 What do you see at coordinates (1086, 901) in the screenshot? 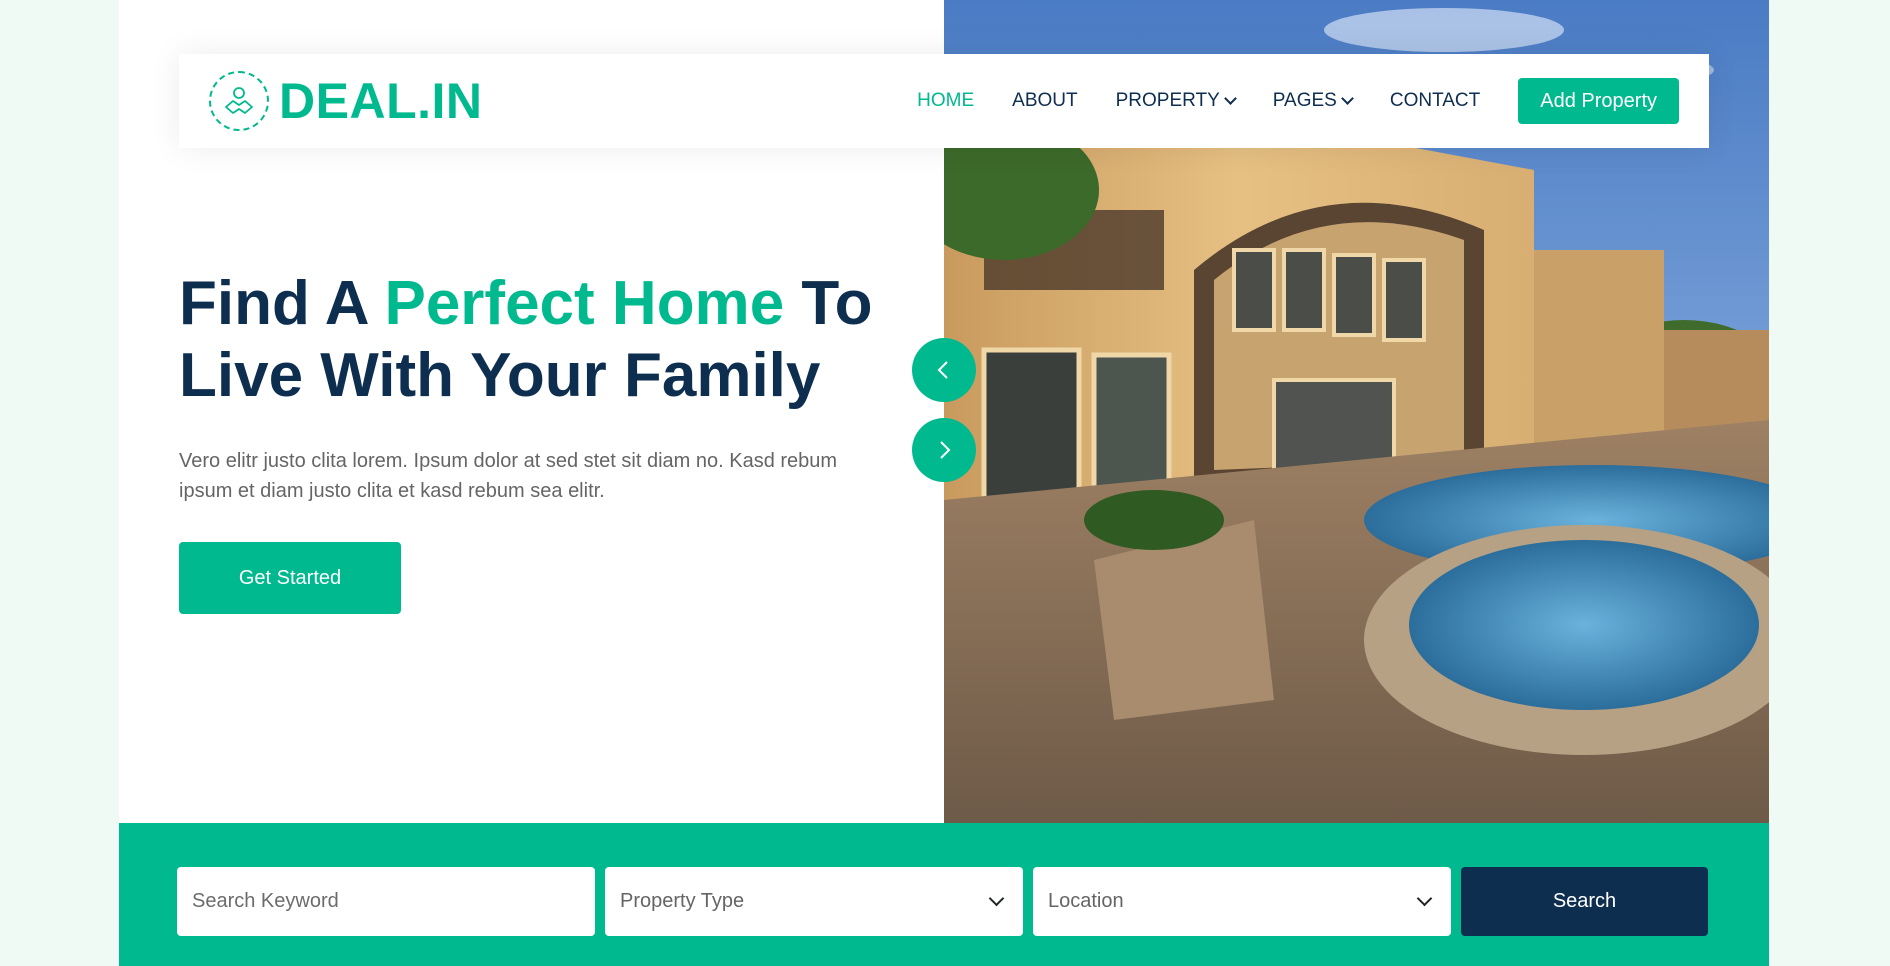
I see `location-value: Location` at bounding box center [1086, 901].